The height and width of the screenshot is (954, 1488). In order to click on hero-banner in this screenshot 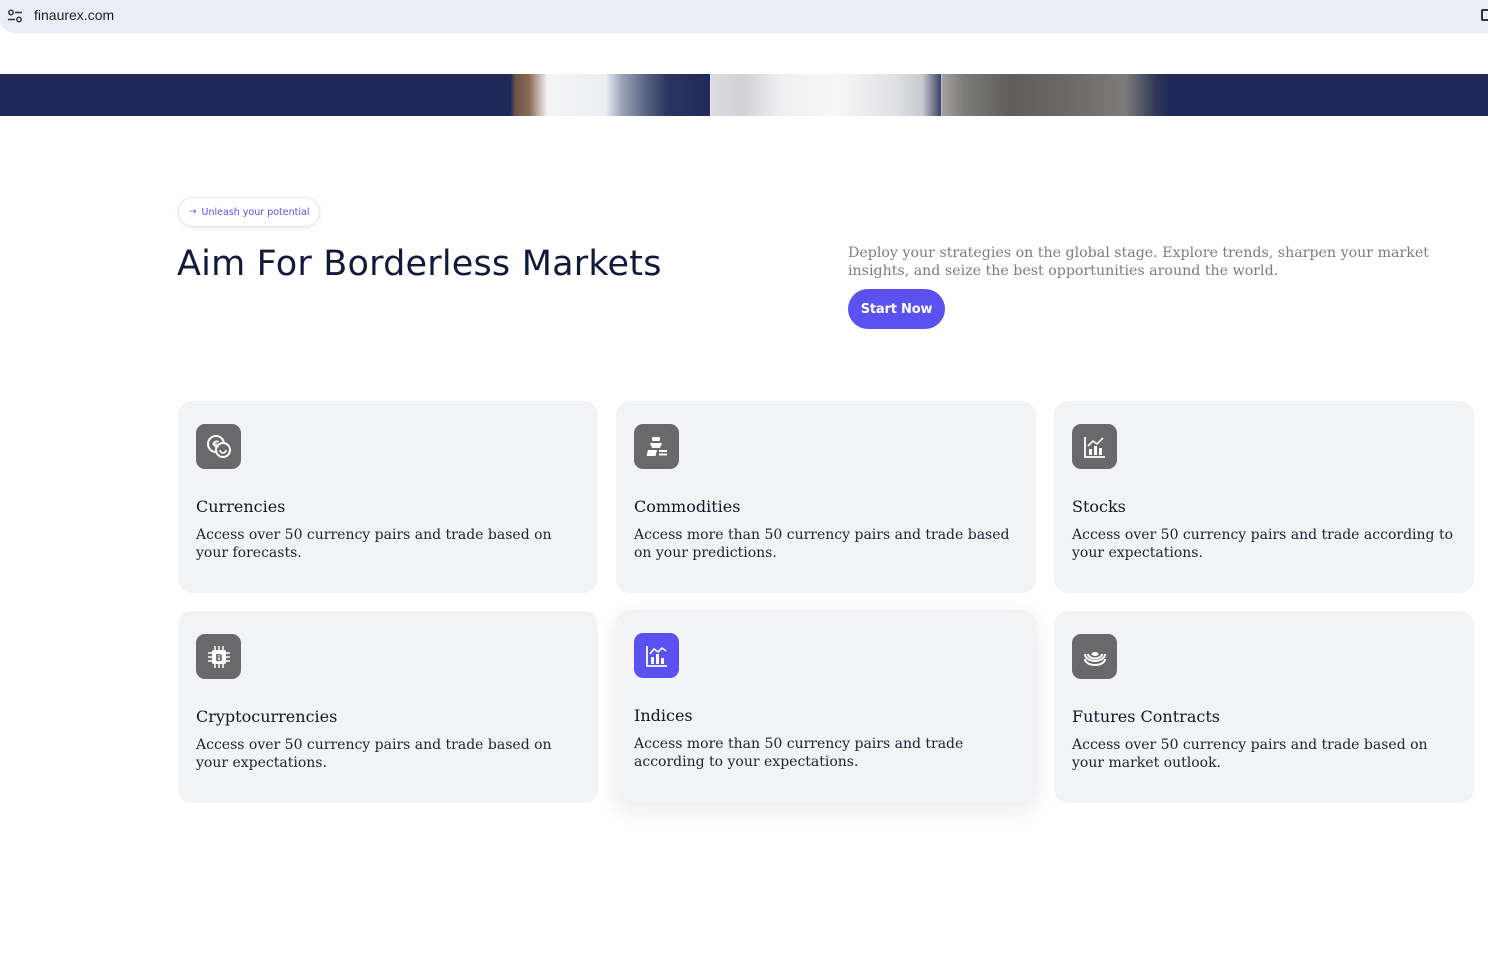, I will do `click(744, 95)`.